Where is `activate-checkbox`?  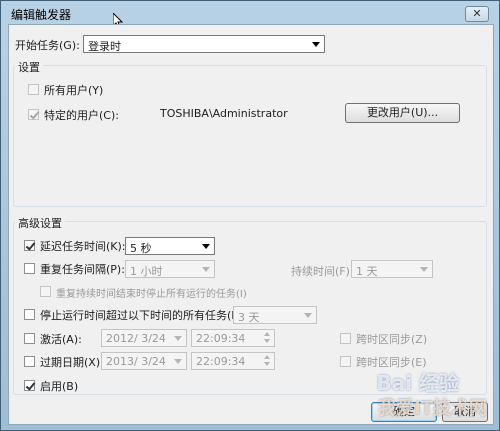
activate-checkbox is located at coordinates (29, 338).